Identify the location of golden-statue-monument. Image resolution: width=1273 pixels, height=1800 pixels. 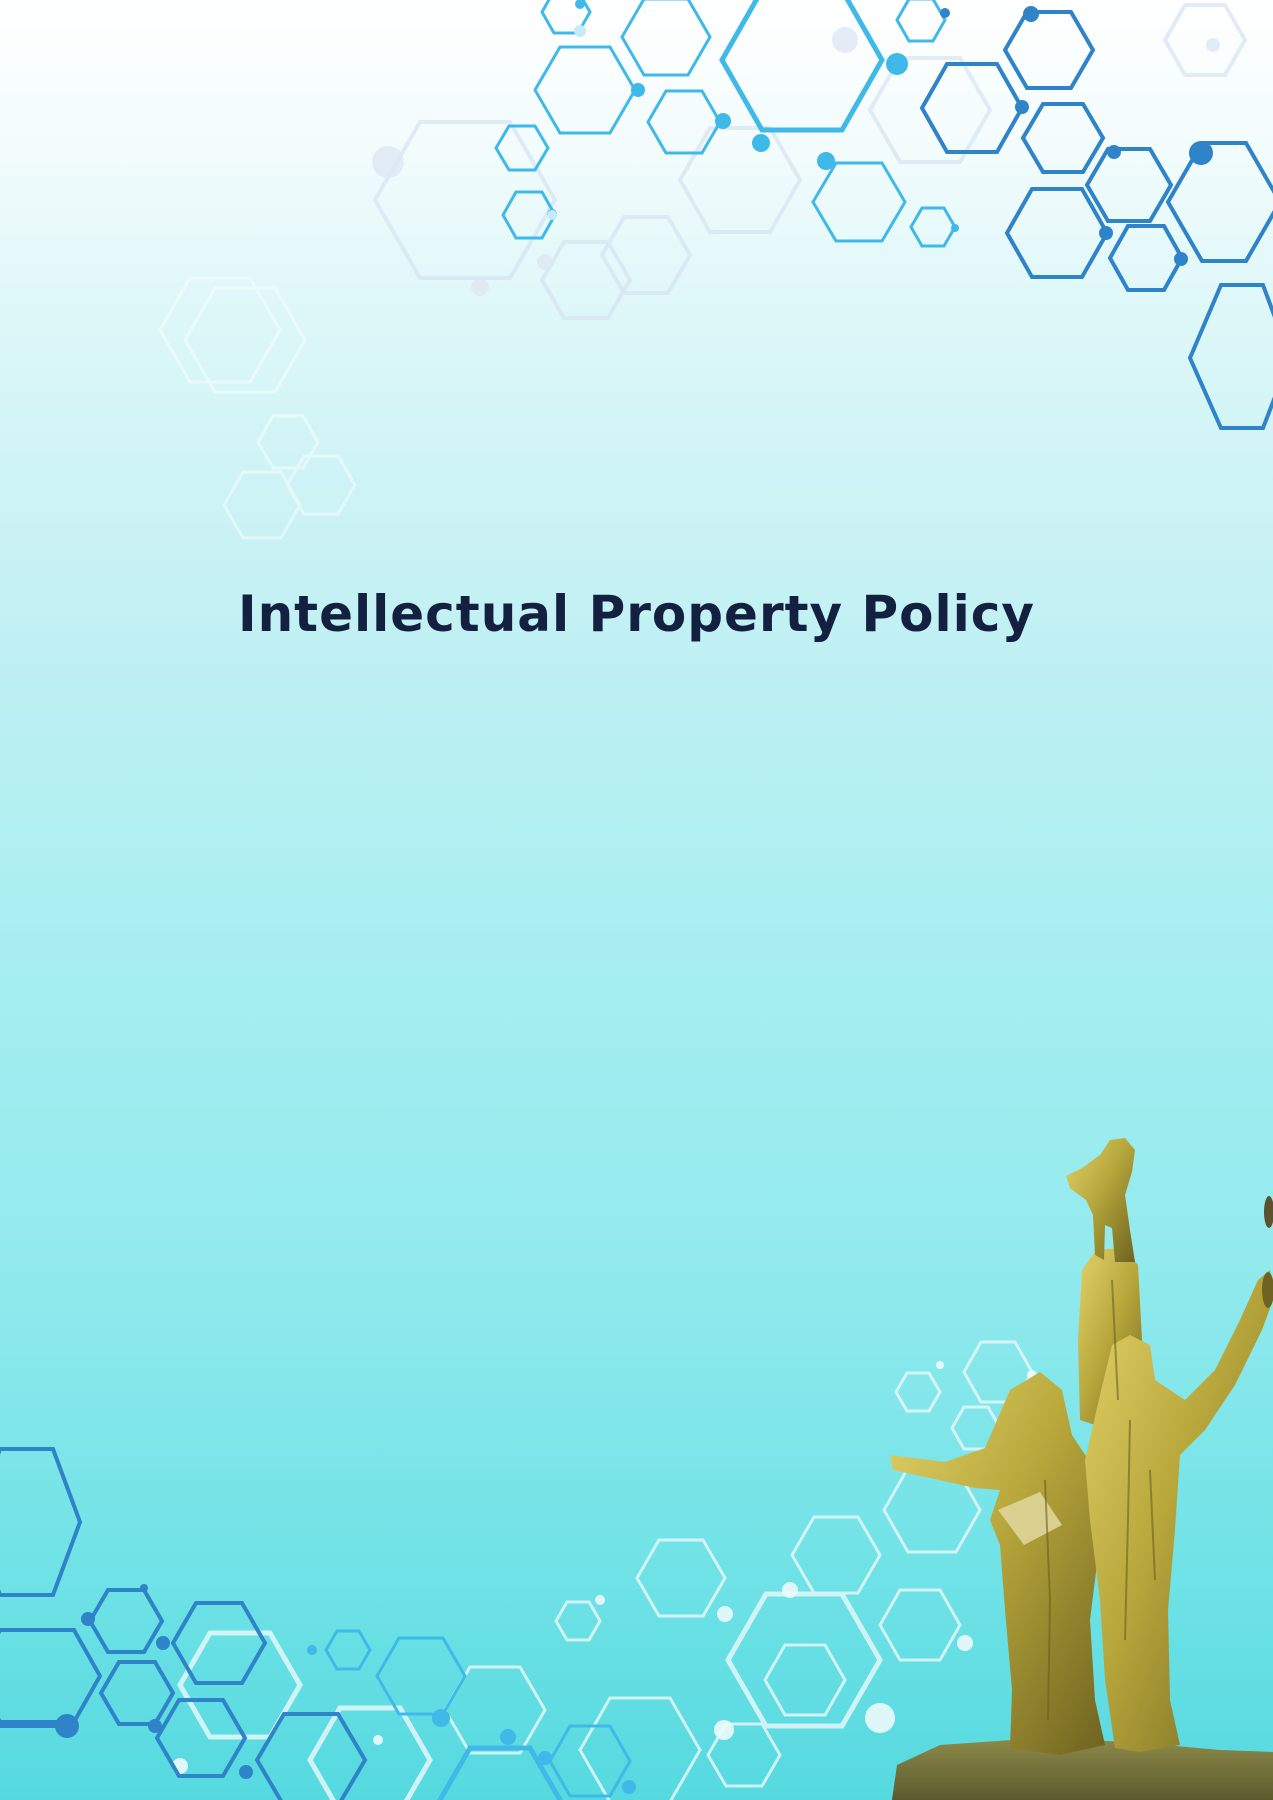
(1081, 1469).